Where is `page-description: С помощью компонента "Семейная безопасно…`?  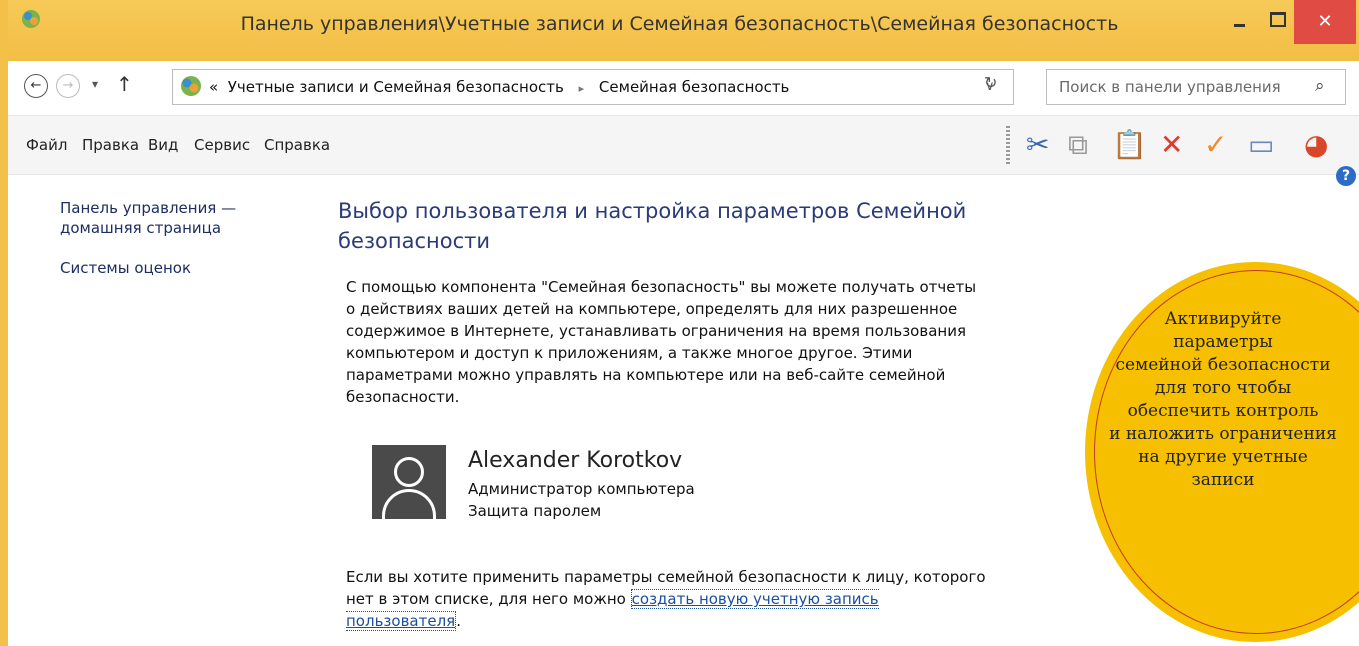 page-description: С помощью компонента "Семейная безопасно… is located at coordinates (661, 342).